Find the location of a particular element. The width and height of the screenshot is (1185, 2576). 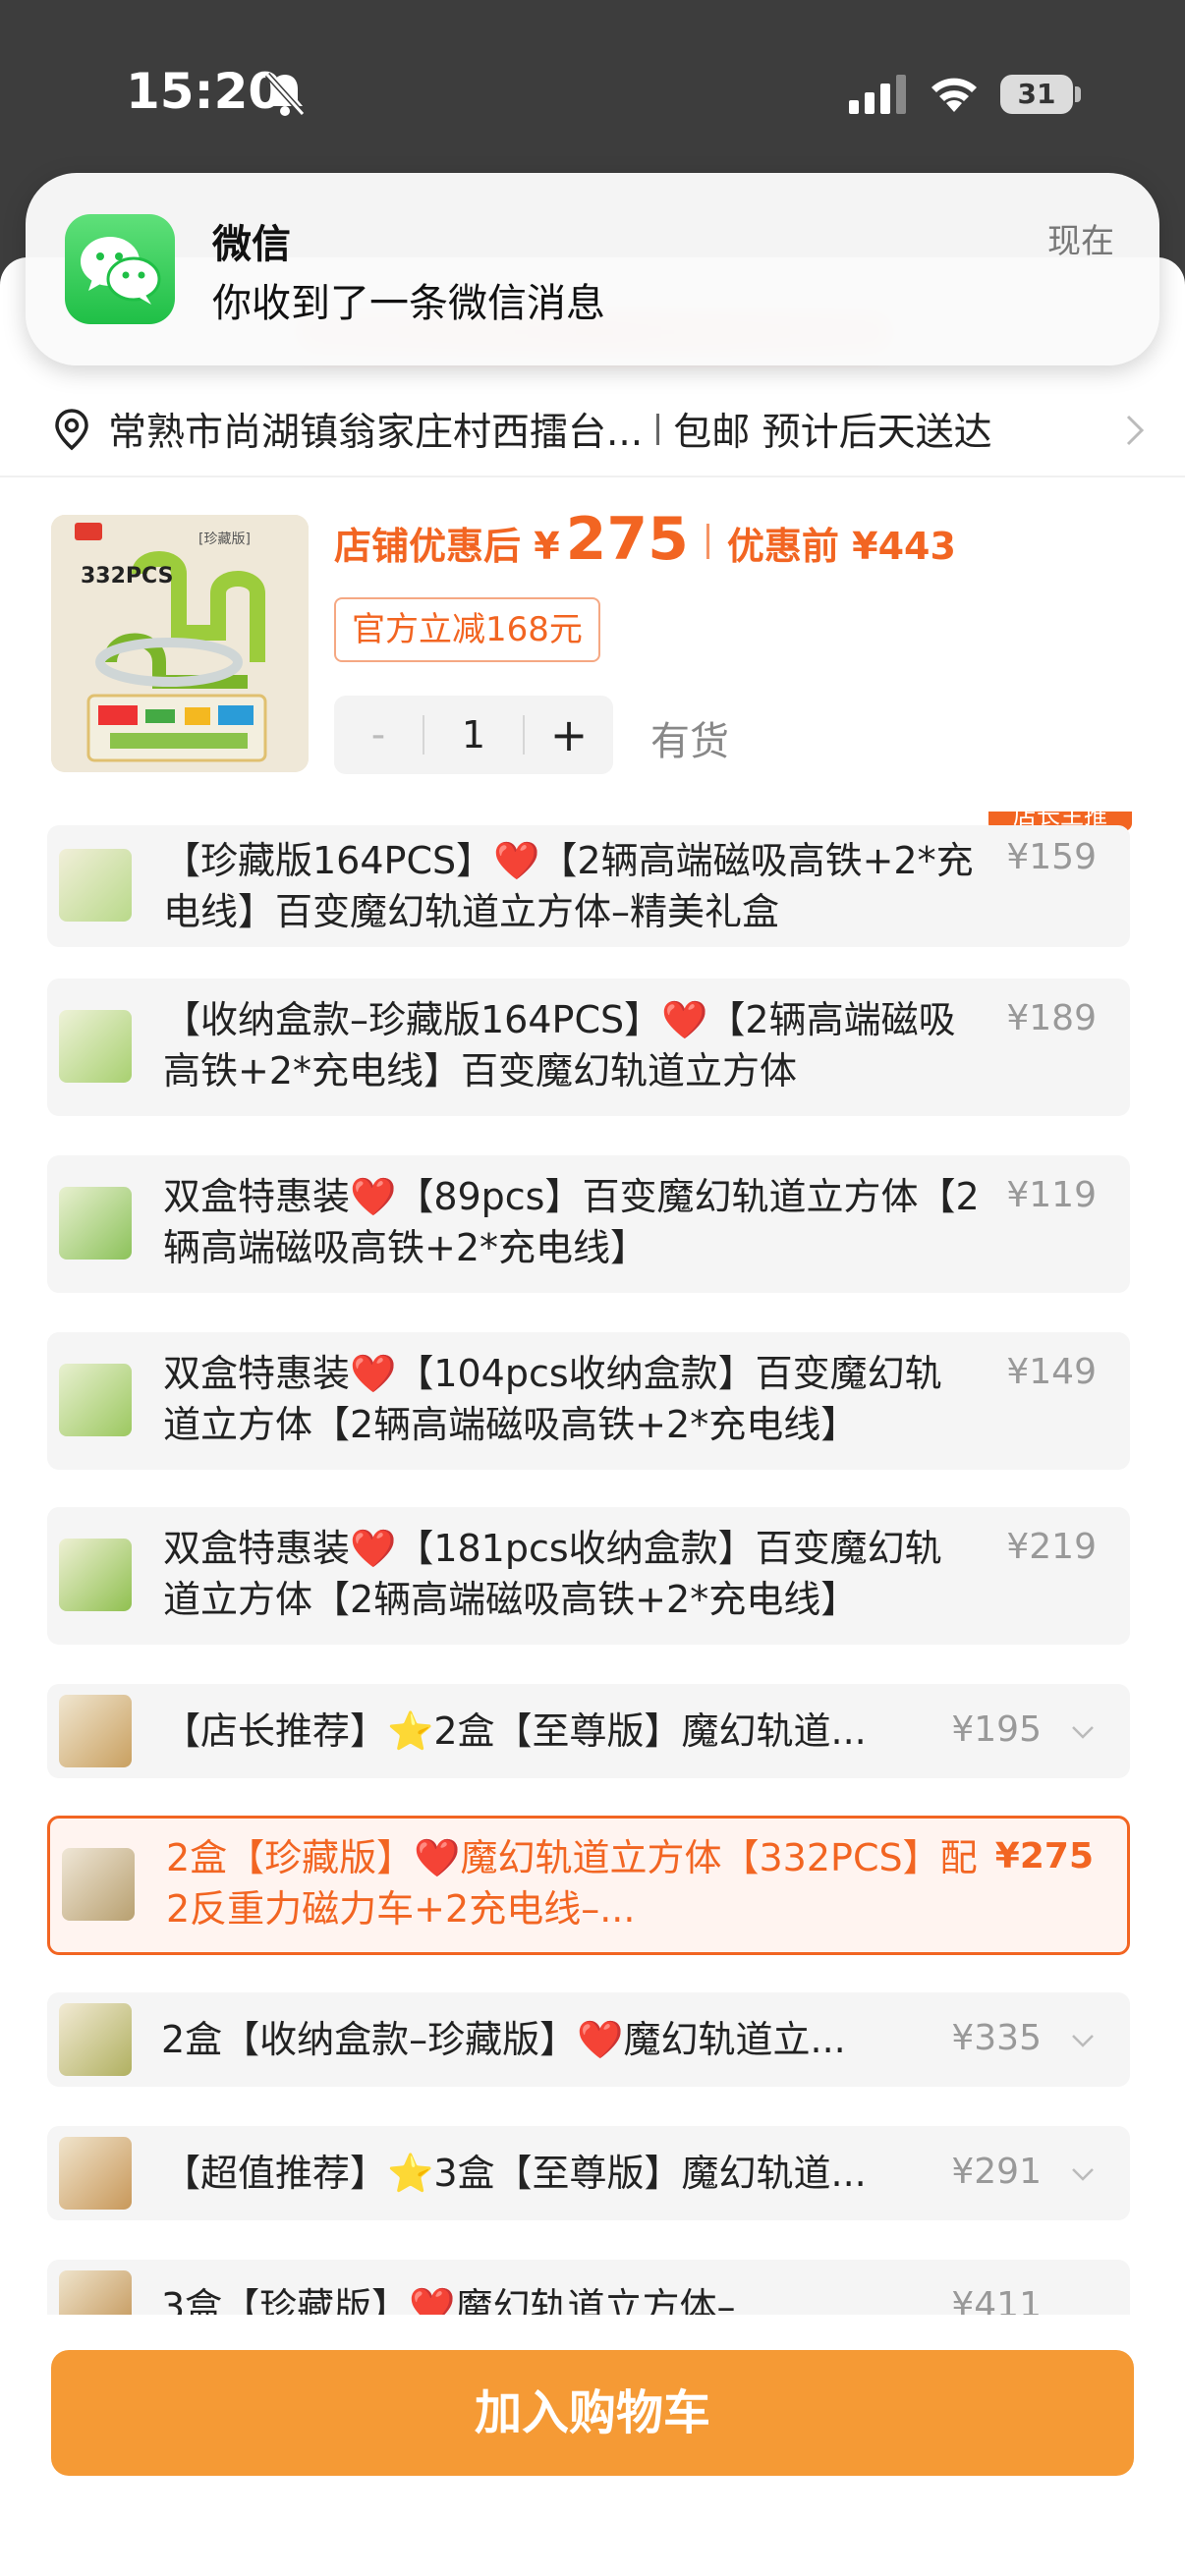

option-price: ¥159 is located at coordinates (1052, 857).